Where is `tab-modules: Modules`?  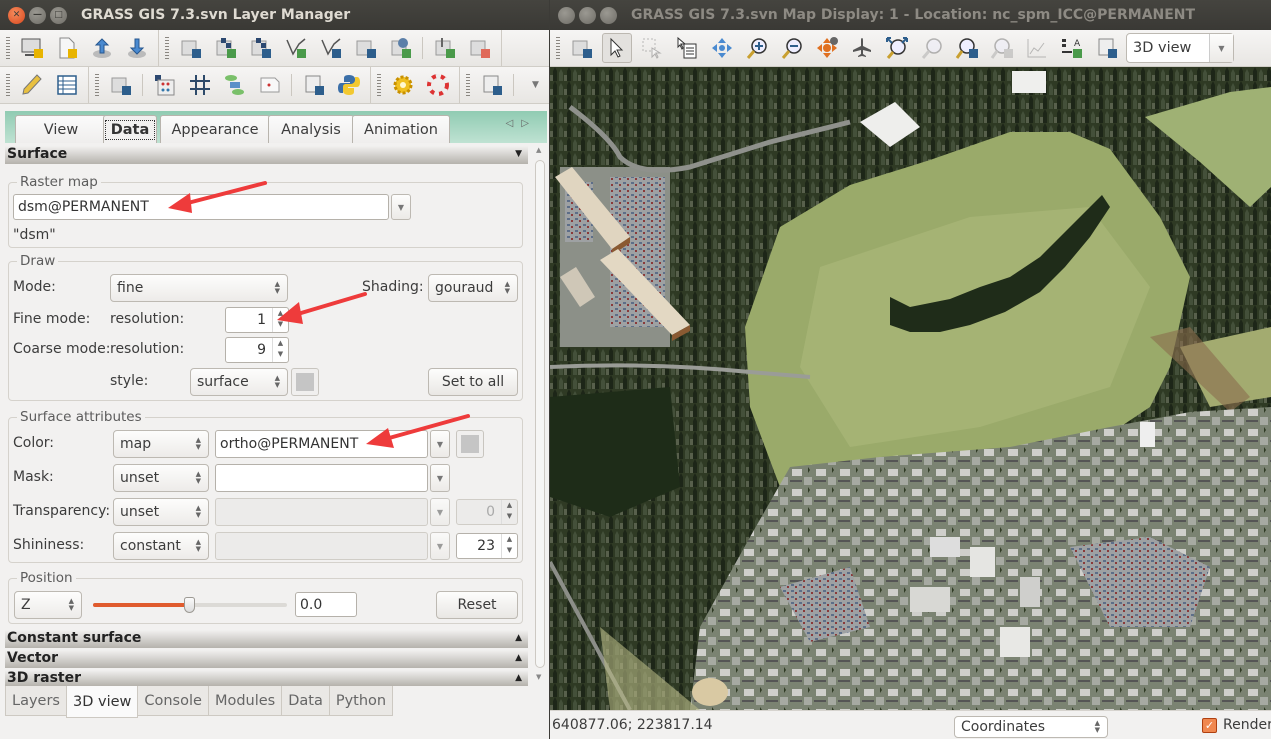
tab-modules: Modules is located at coordinates (245, 701).